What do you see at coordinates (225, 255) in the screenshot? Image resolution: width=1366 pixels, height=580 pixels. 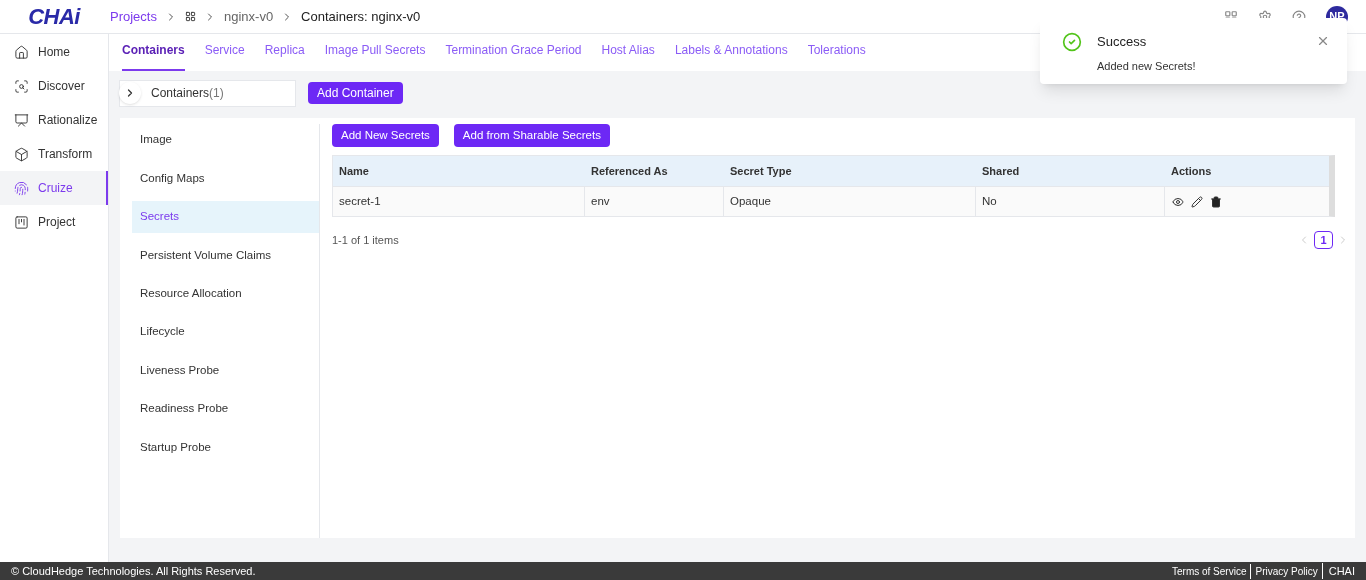 I see `section-item: Persistent Volume Claims` at bounding box center [225, 255].